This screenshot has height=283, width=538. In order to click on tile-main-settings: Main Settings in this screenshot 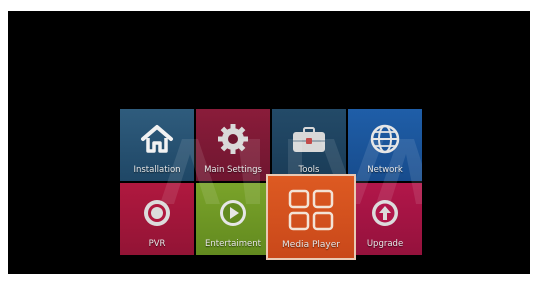, I will do `click(233, 145)`.